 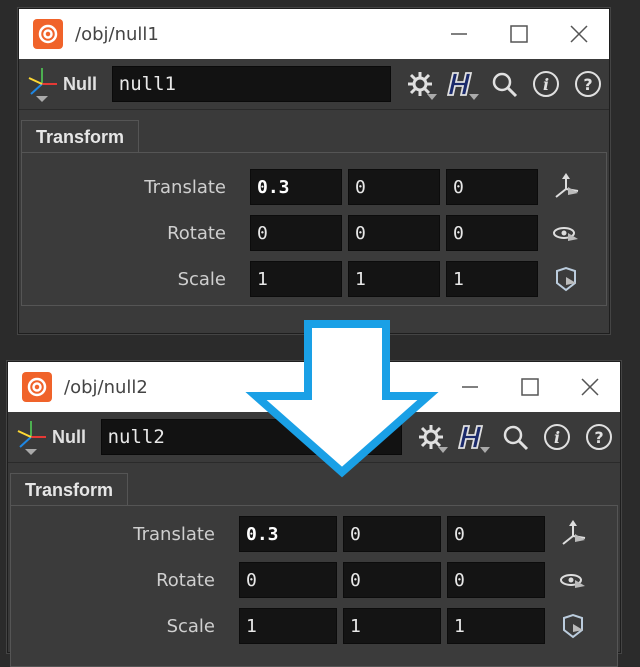 I want to click on title-bar: /obj/null1, so click(x=314, y=34).